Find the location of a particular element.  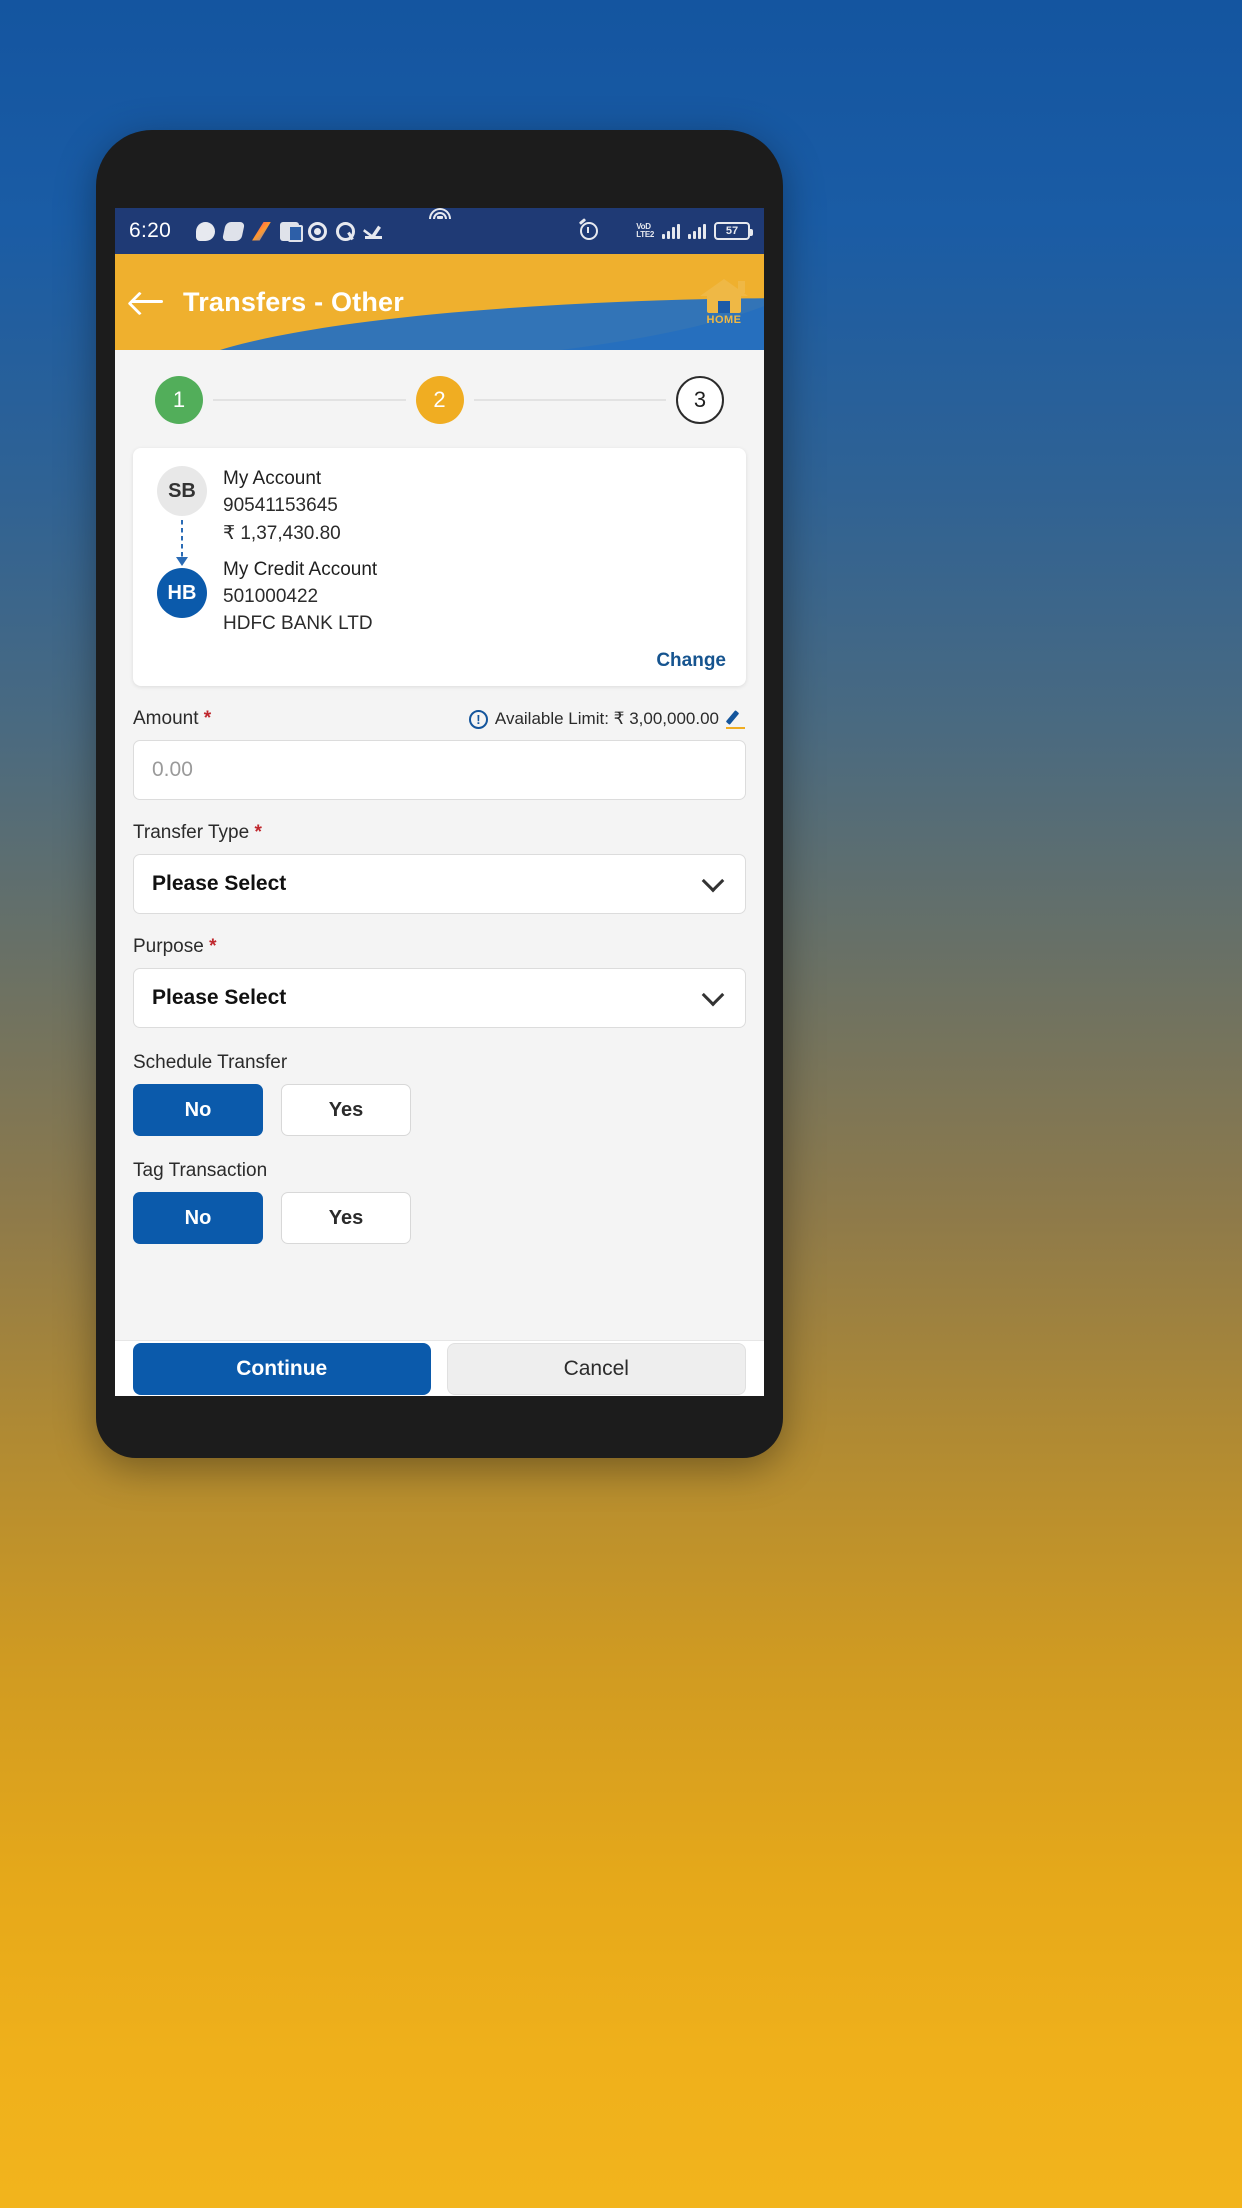

transfer-type-value: Please Select is located at coordinates (219, 883).